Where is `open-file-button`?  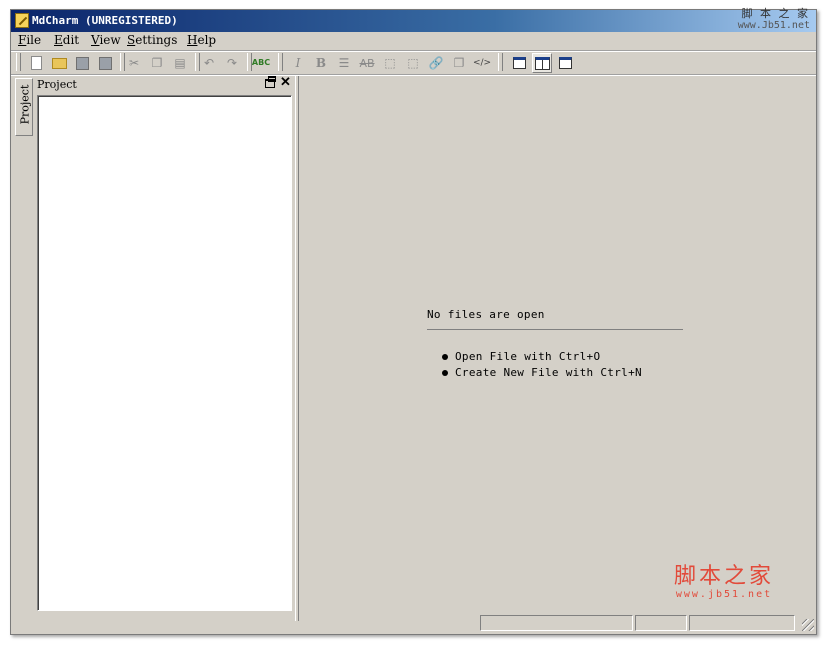
open-file-button is located at coordinates (59, 63).